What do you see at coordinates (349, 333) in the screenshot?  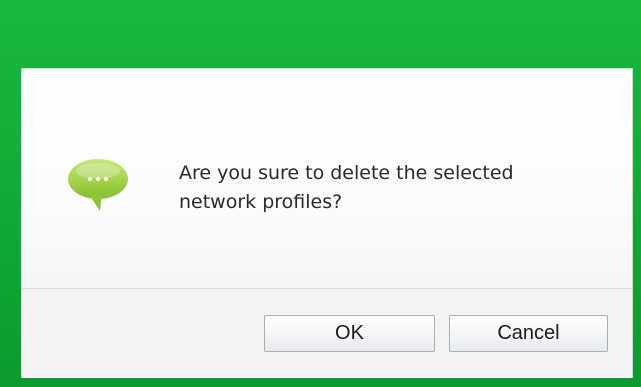 I see `ok-button: OK` at bounding box center [349, 333].